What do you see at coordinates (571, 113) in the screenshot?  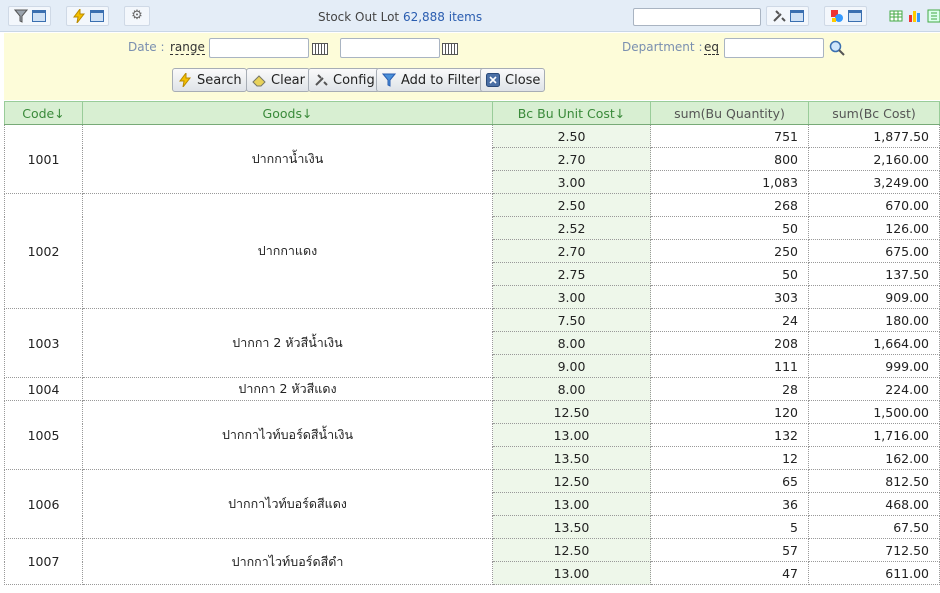 I see `column-header-unit-cost: Bc Bu Unit Cost↓` at bounding box center [571, 113].